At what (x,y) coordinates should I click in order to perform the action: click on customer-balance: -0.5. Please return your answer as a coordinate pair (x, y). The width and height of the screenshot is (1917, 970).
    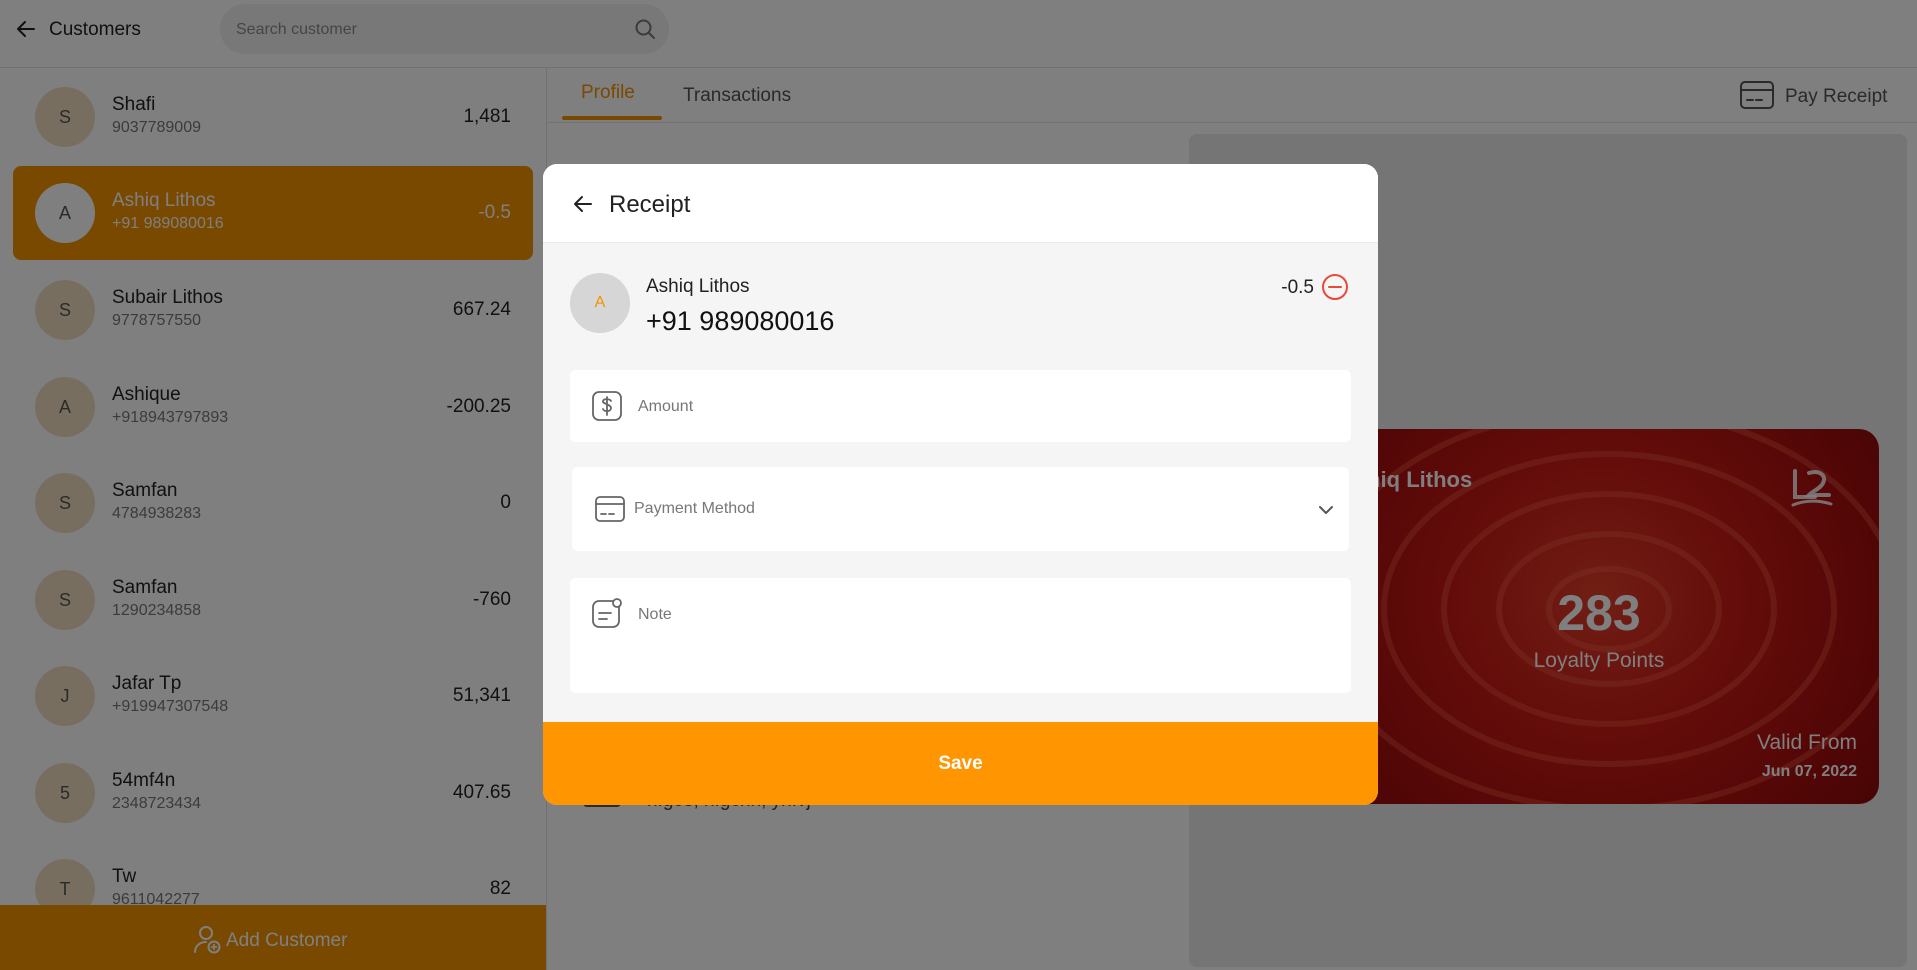
    Looking at the image, I should click on (1297, 287).